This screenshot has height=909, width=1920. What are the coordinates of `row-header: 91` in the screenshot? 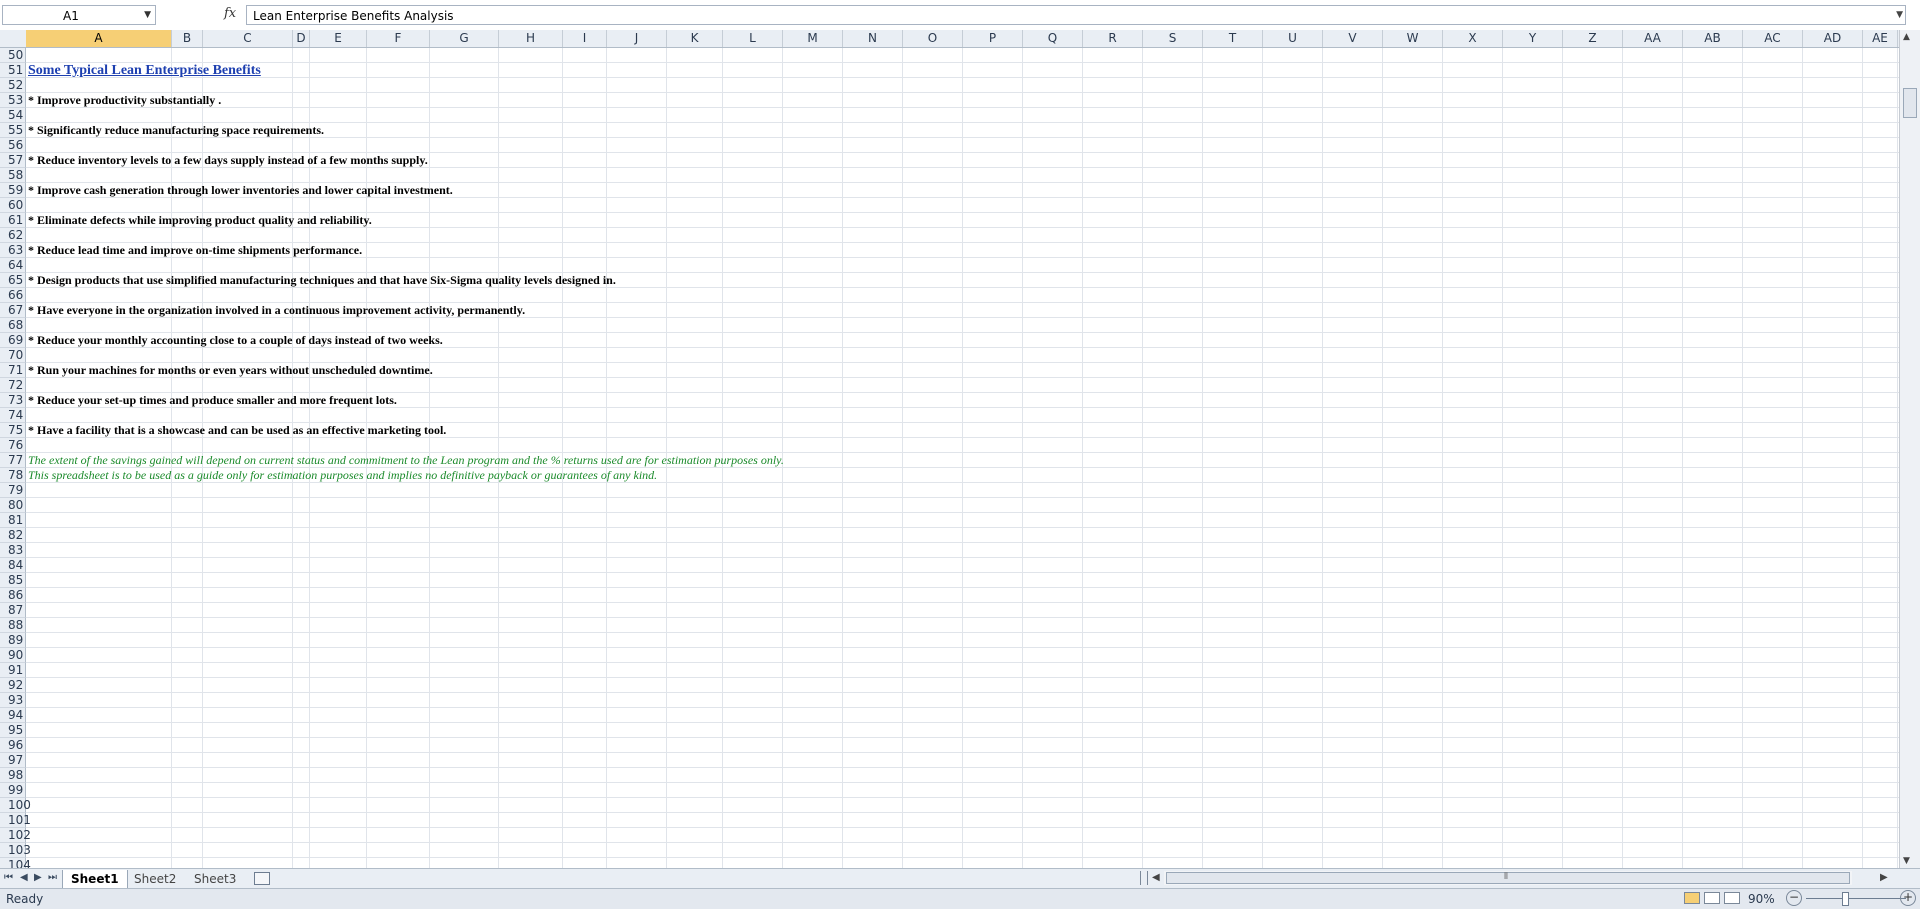 It's located at (13, 670).